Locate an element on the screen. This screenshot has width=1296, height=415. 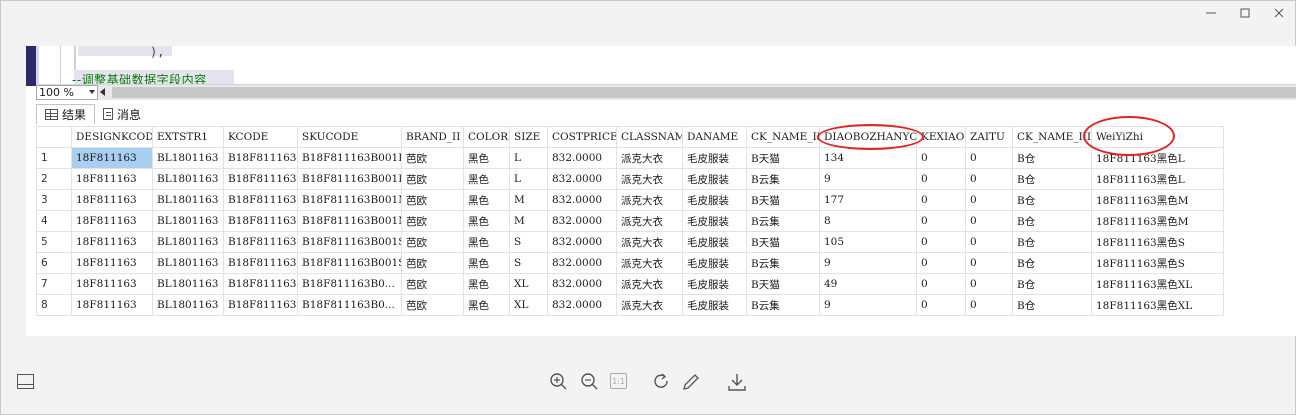
row-number: 2 is located at coordinates (54, 179).